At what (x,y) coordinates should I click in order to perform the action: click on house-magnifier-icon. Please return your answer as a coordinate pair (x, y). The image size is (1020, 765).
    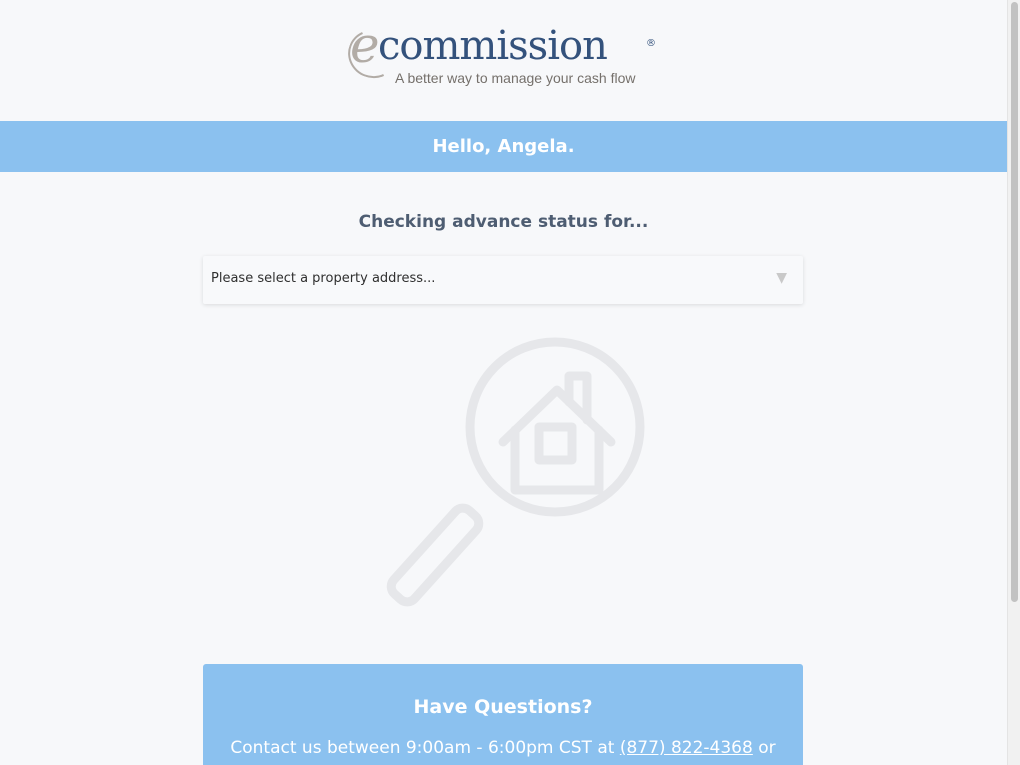
    Looking at the image, I should click on (515, 472).